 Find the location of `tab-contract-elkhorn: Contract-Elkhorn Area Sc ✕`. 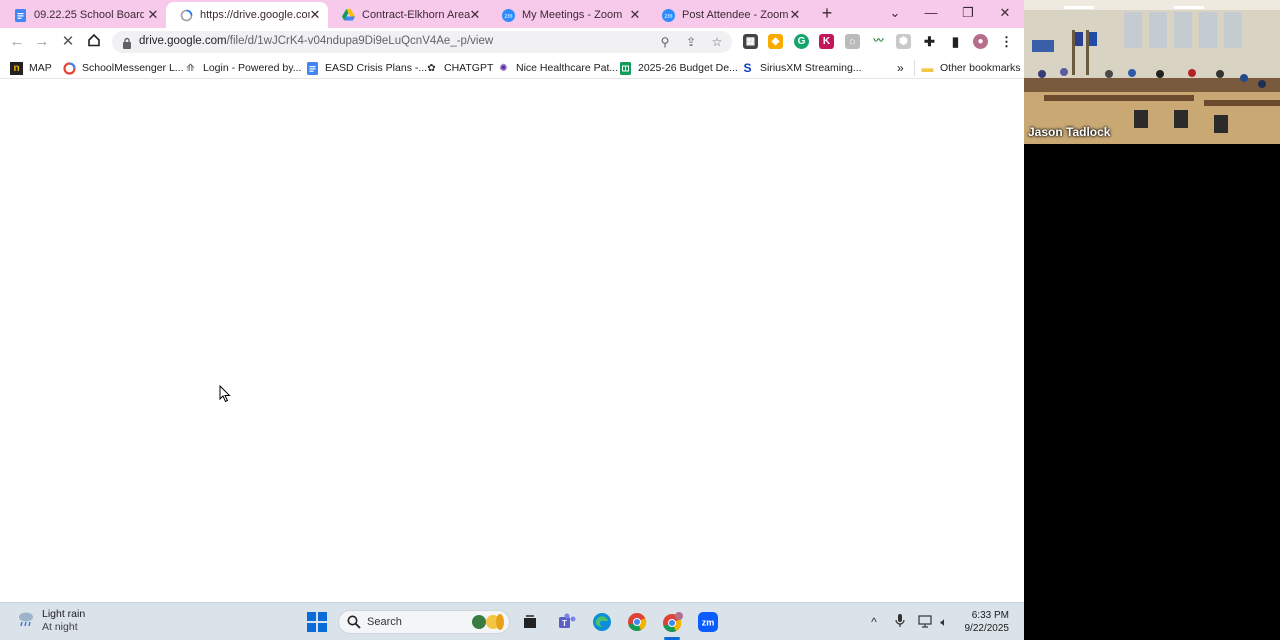

tab-contract-elkhorn: Contract-Elkhorn Area Sc ✕ is located at coordinates (408, 15).